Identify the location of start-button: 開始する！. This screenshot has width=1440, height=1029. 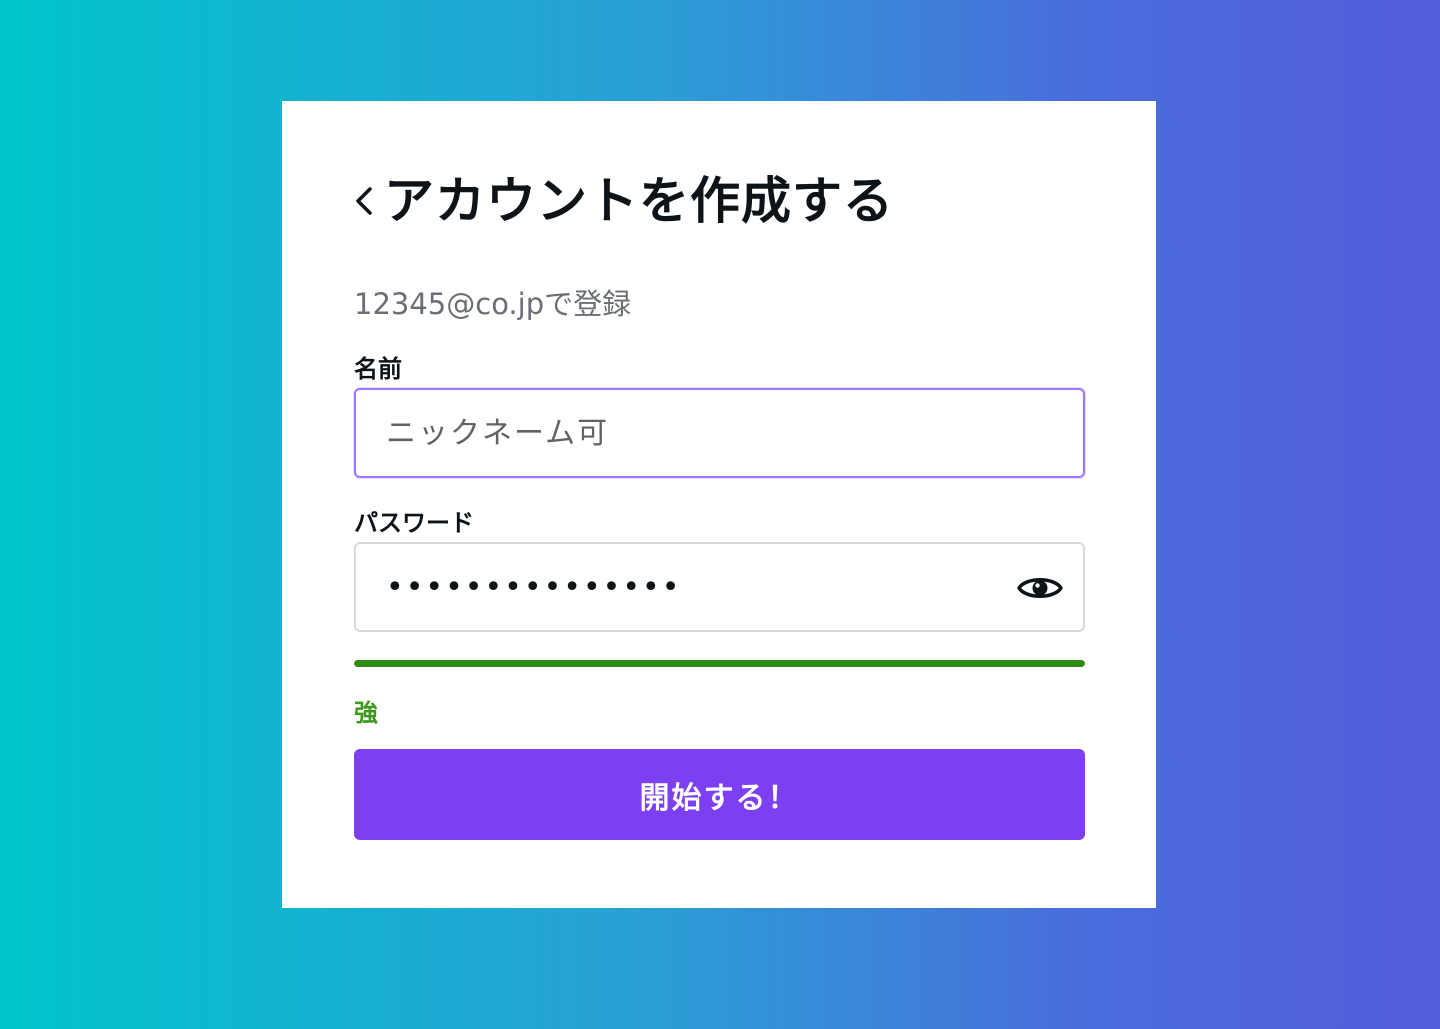
(719, 794).